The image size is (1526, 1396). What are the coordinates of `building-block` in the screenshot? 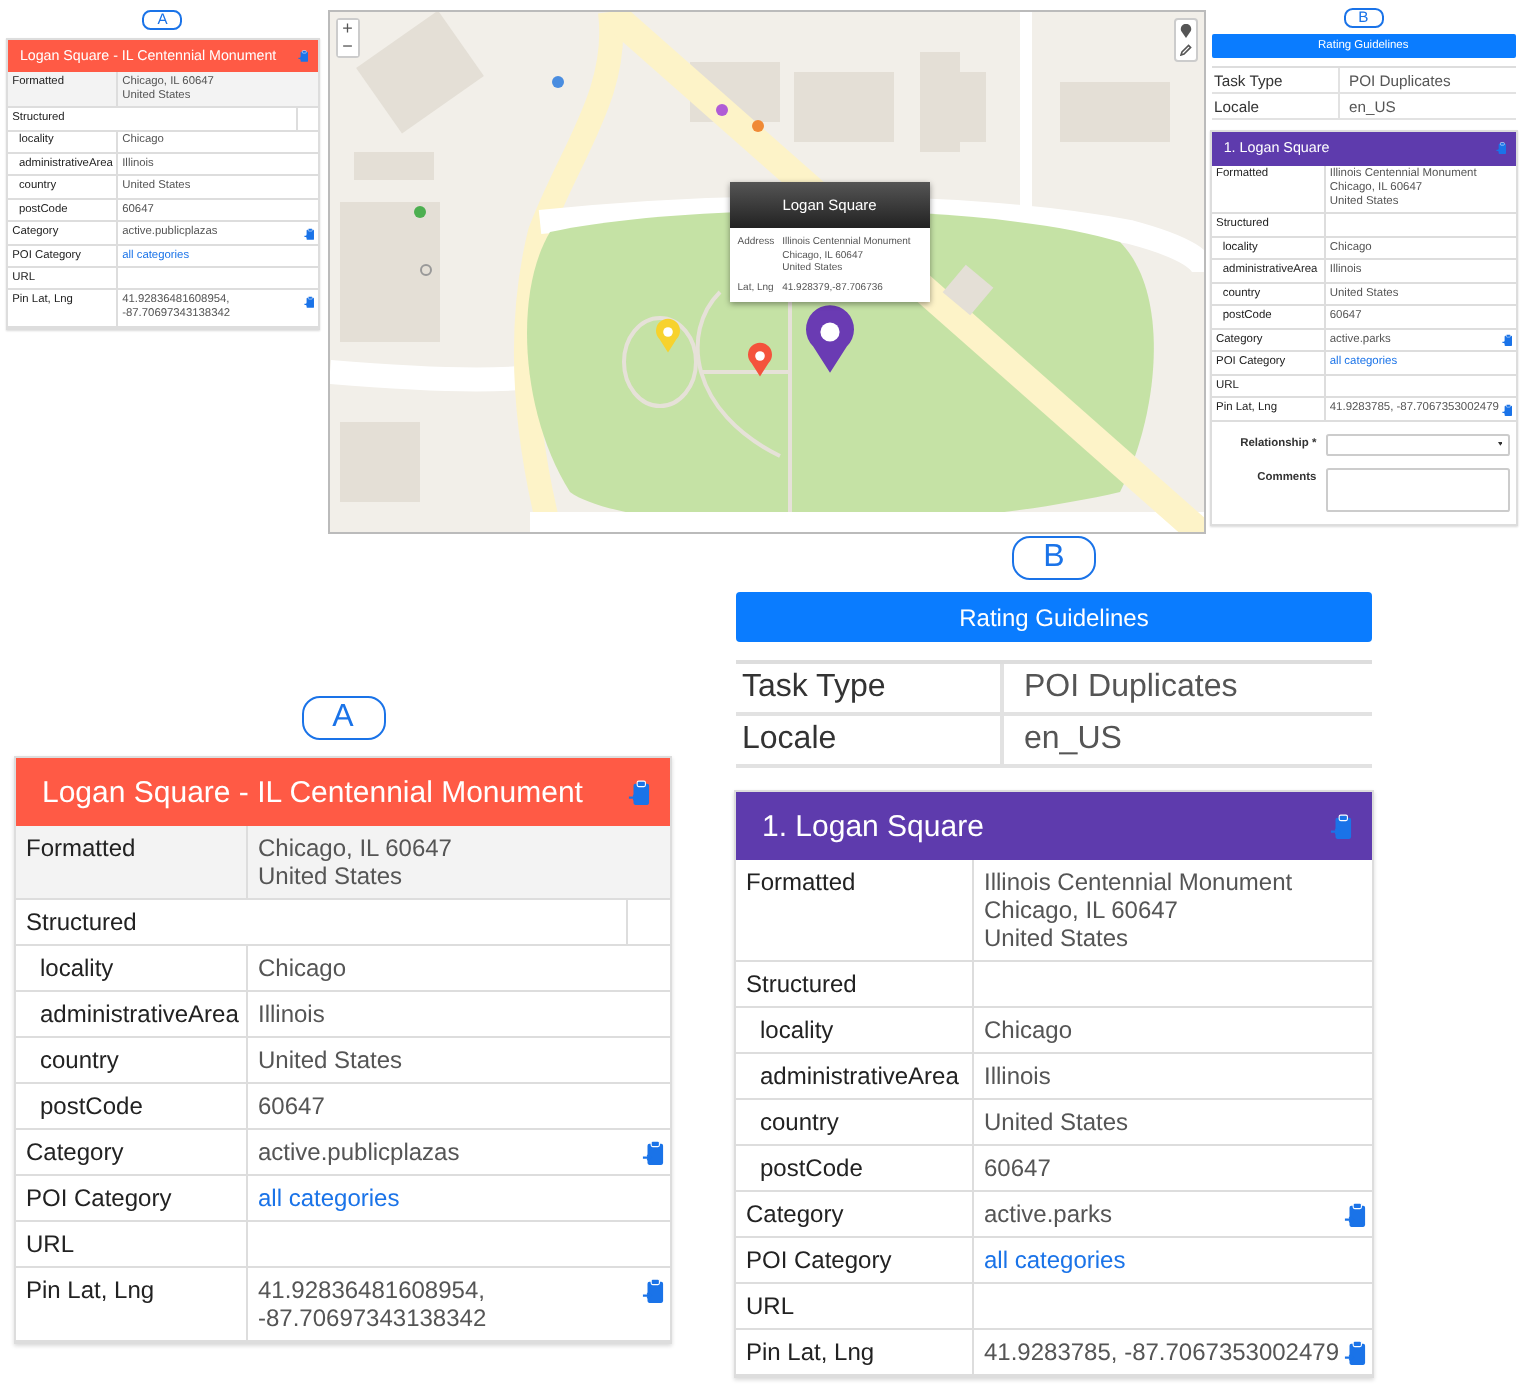 It's located at (389, 272).